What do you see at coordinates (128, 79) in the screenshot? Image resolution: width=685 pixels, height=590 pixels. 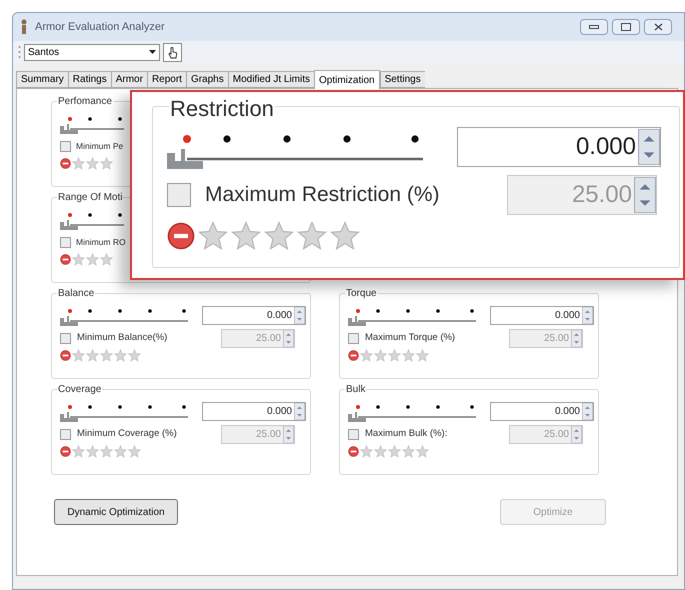 I see `tab: Armor` at bounding box center [128, 79].